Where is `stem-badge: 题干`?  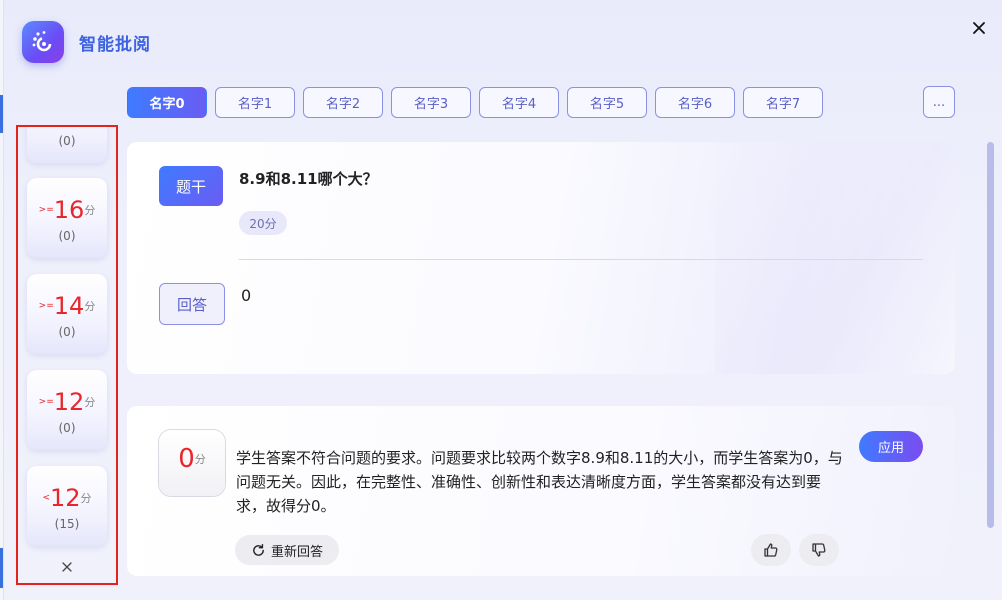
stem-badge: 题干 is located at coordinates (191, 186).